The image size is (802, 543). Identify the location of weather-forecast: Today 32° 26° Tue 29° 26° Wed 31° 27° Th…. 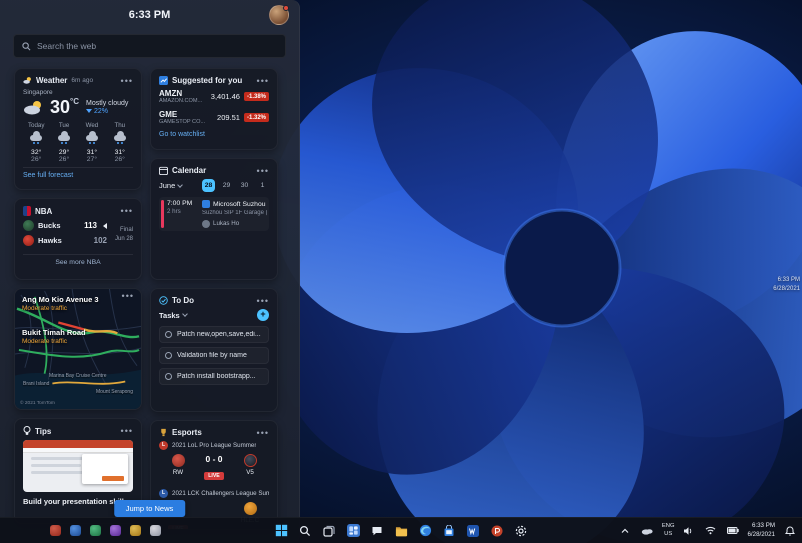
(78, 142).